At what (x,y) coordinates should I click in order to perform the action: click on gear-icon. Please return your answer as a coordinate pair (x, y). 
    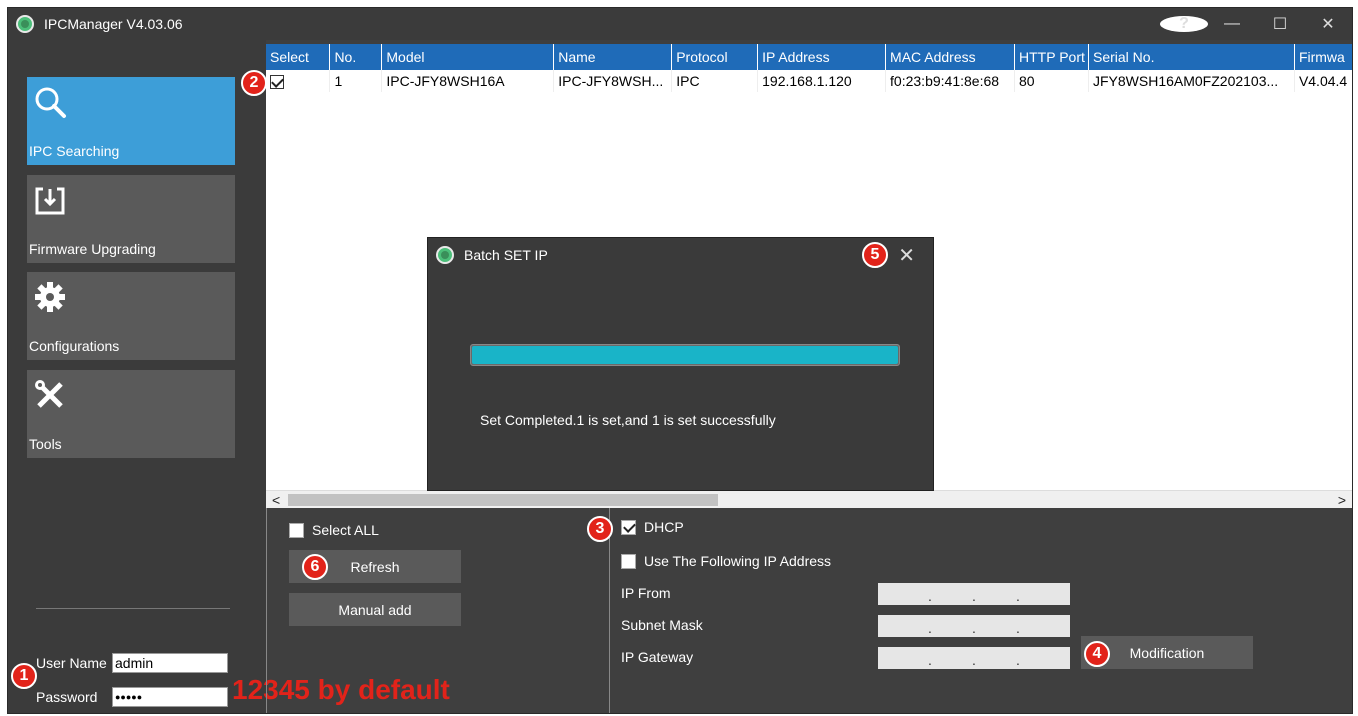
    Looking at the image, I should click on (50, 297).